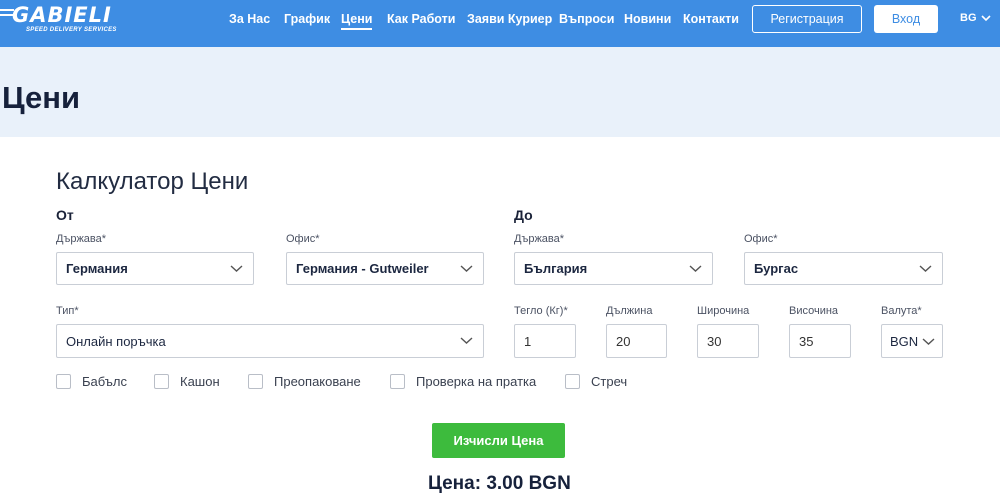 The image size is (1000, 499). Describe the element at coordinates (41, 97) in the screenshot. I see `page-title: Цени` at that location.